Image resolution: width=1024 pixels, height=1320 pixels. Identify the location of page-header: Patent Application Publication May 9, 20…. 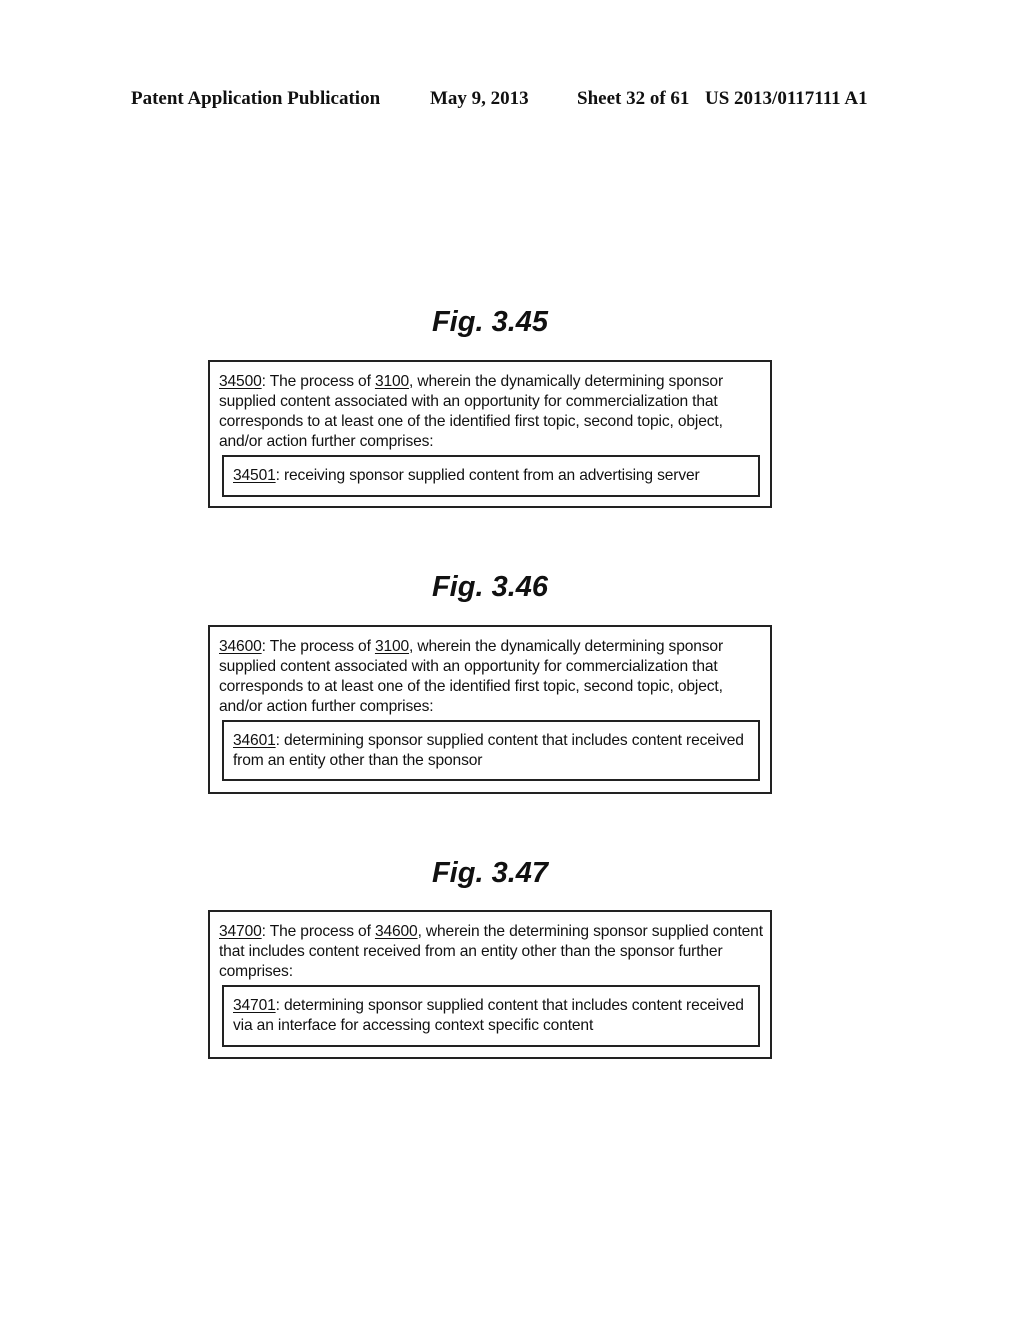
(512, 103).